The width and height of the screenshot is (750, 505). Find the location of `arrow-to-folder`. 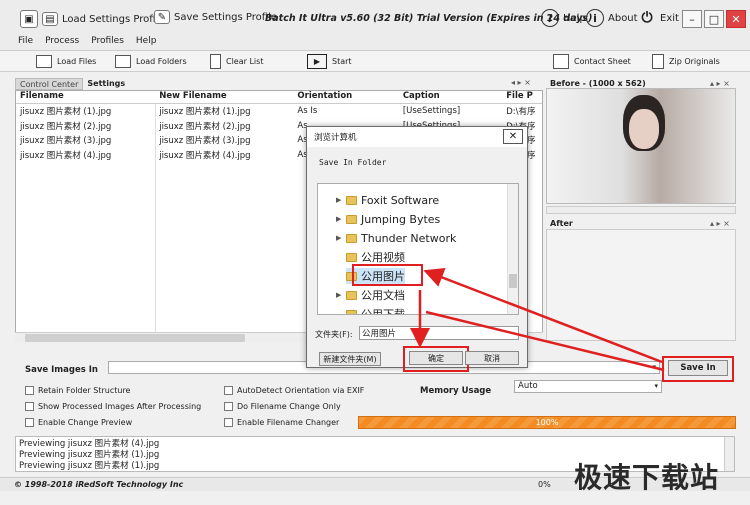

arrow-to-folder is located at coordinates (543, 316).